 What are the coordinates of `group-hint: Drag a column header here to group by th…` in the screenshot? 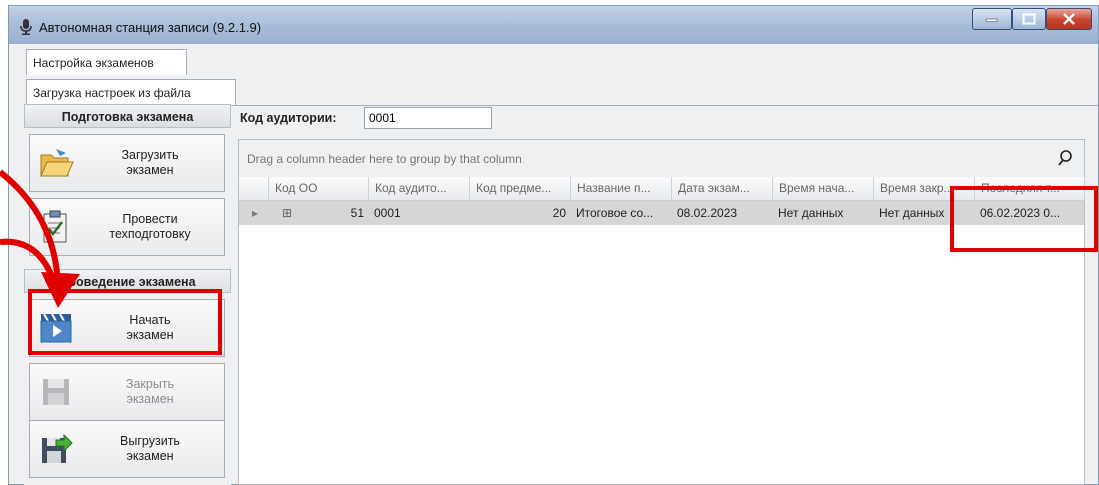 It's located at (384, 159).